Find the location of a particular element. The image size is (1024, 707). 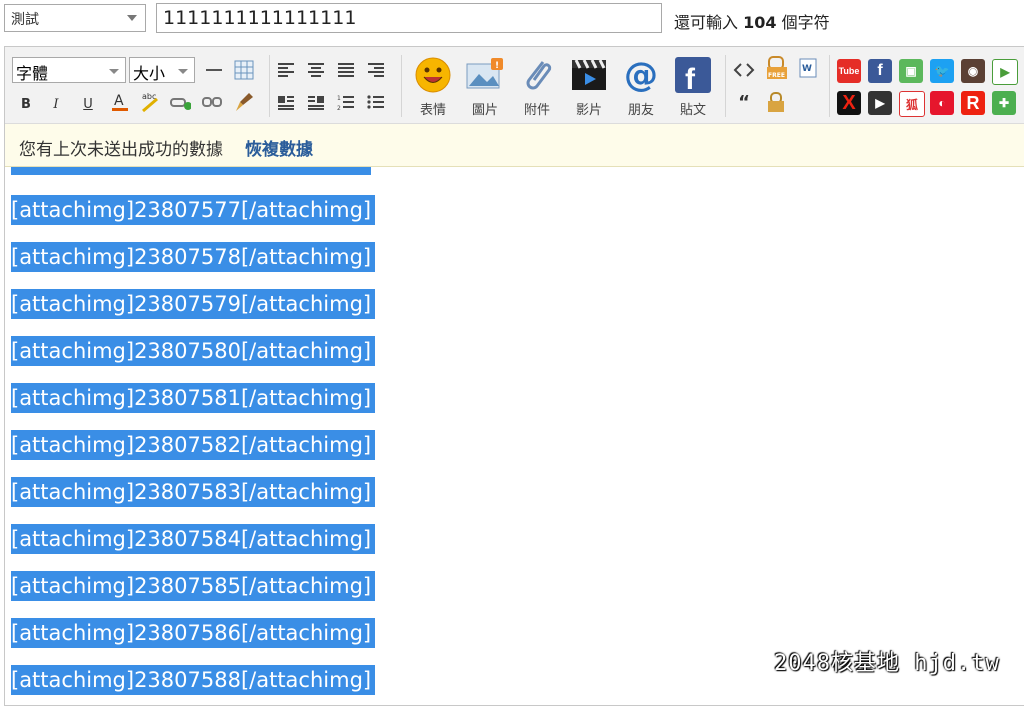

ordered-list-button: 12 is located at coordinates (346, 102).